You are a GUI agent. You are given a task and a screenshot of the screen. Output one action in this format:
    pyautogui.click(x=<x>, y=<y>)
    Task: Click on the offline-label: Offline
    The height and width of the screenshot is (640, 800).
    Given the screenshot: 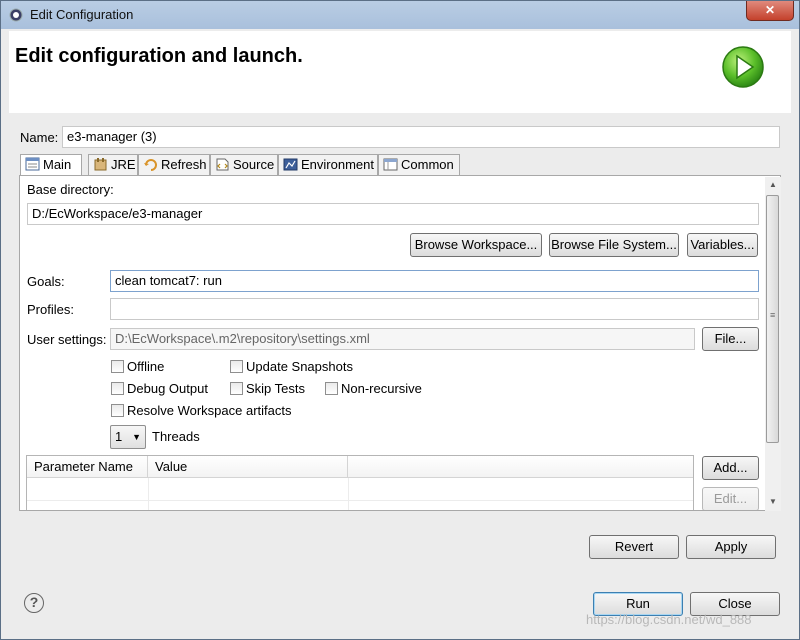 What is the action you would take?
    pyautogui.click(x=146, y=366)
    